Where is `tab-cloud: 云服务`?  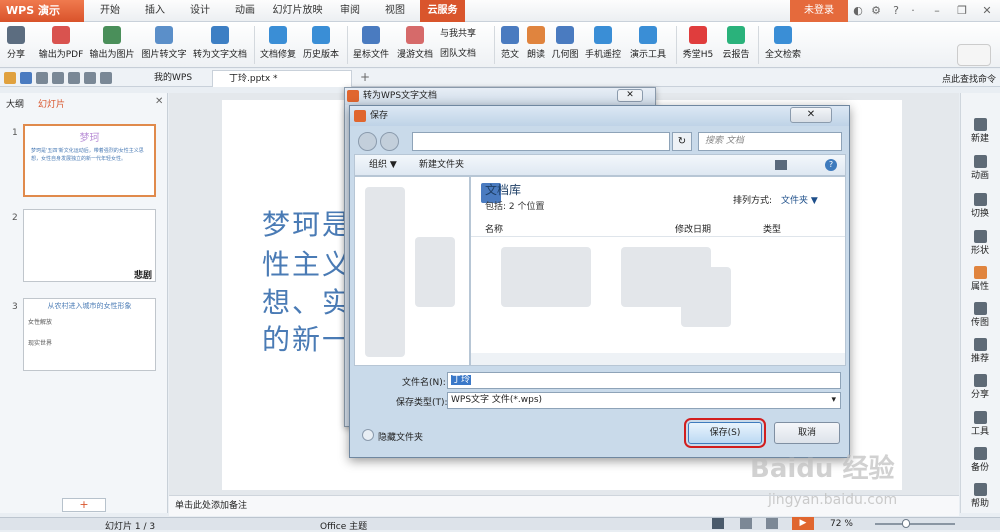
tab-cloud: 云服务 is located at coordinates (442, 11).